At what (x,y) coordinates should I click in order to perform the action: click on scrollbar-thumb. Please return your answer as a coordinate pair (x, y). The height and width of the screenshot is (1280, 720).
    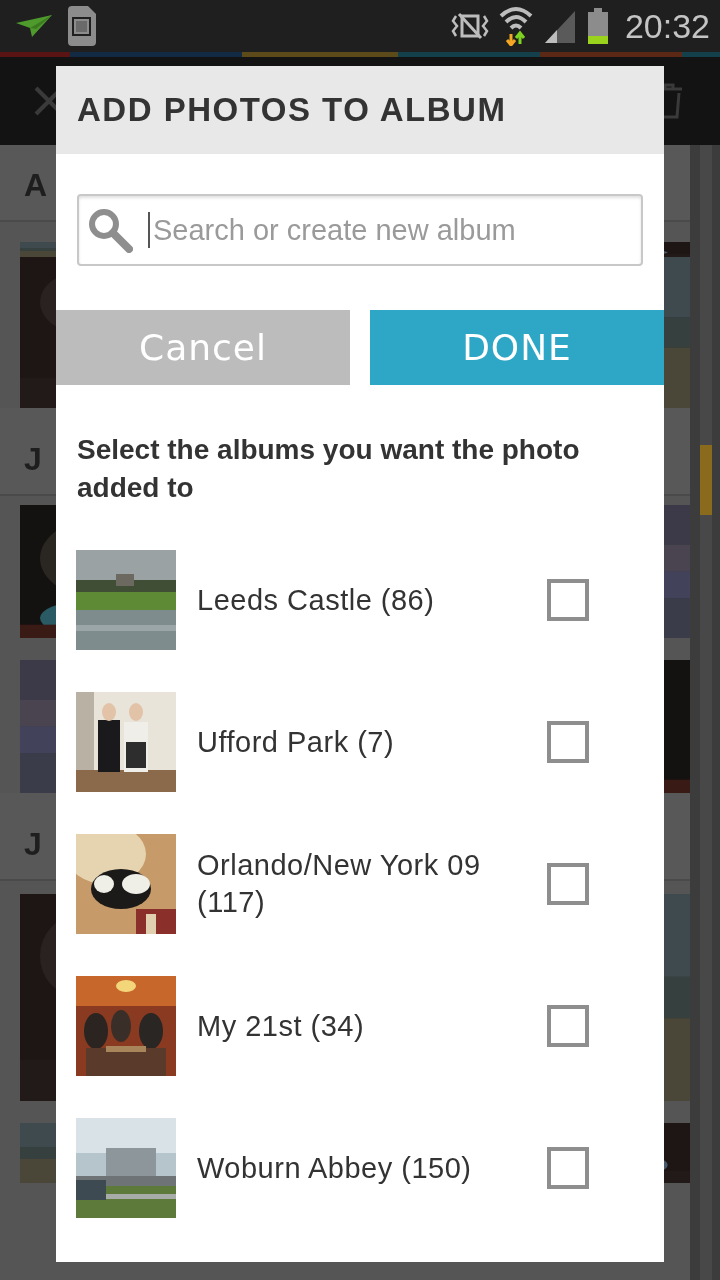
    Looking at the image, I should click on (706, 480).